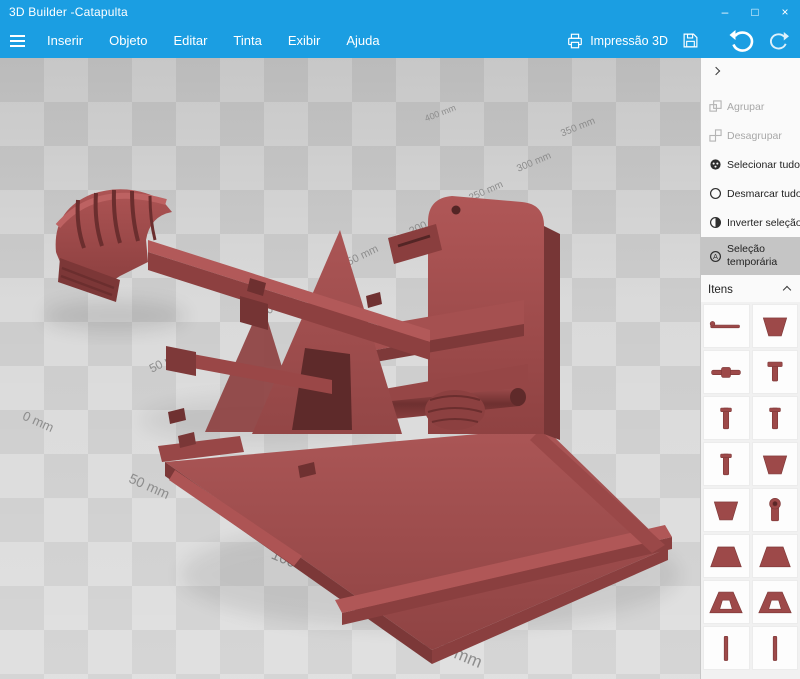 The height and width of the screenshot is (679, 800). I want to click on menu-ajuda: Ajuda, so click(362, 40).